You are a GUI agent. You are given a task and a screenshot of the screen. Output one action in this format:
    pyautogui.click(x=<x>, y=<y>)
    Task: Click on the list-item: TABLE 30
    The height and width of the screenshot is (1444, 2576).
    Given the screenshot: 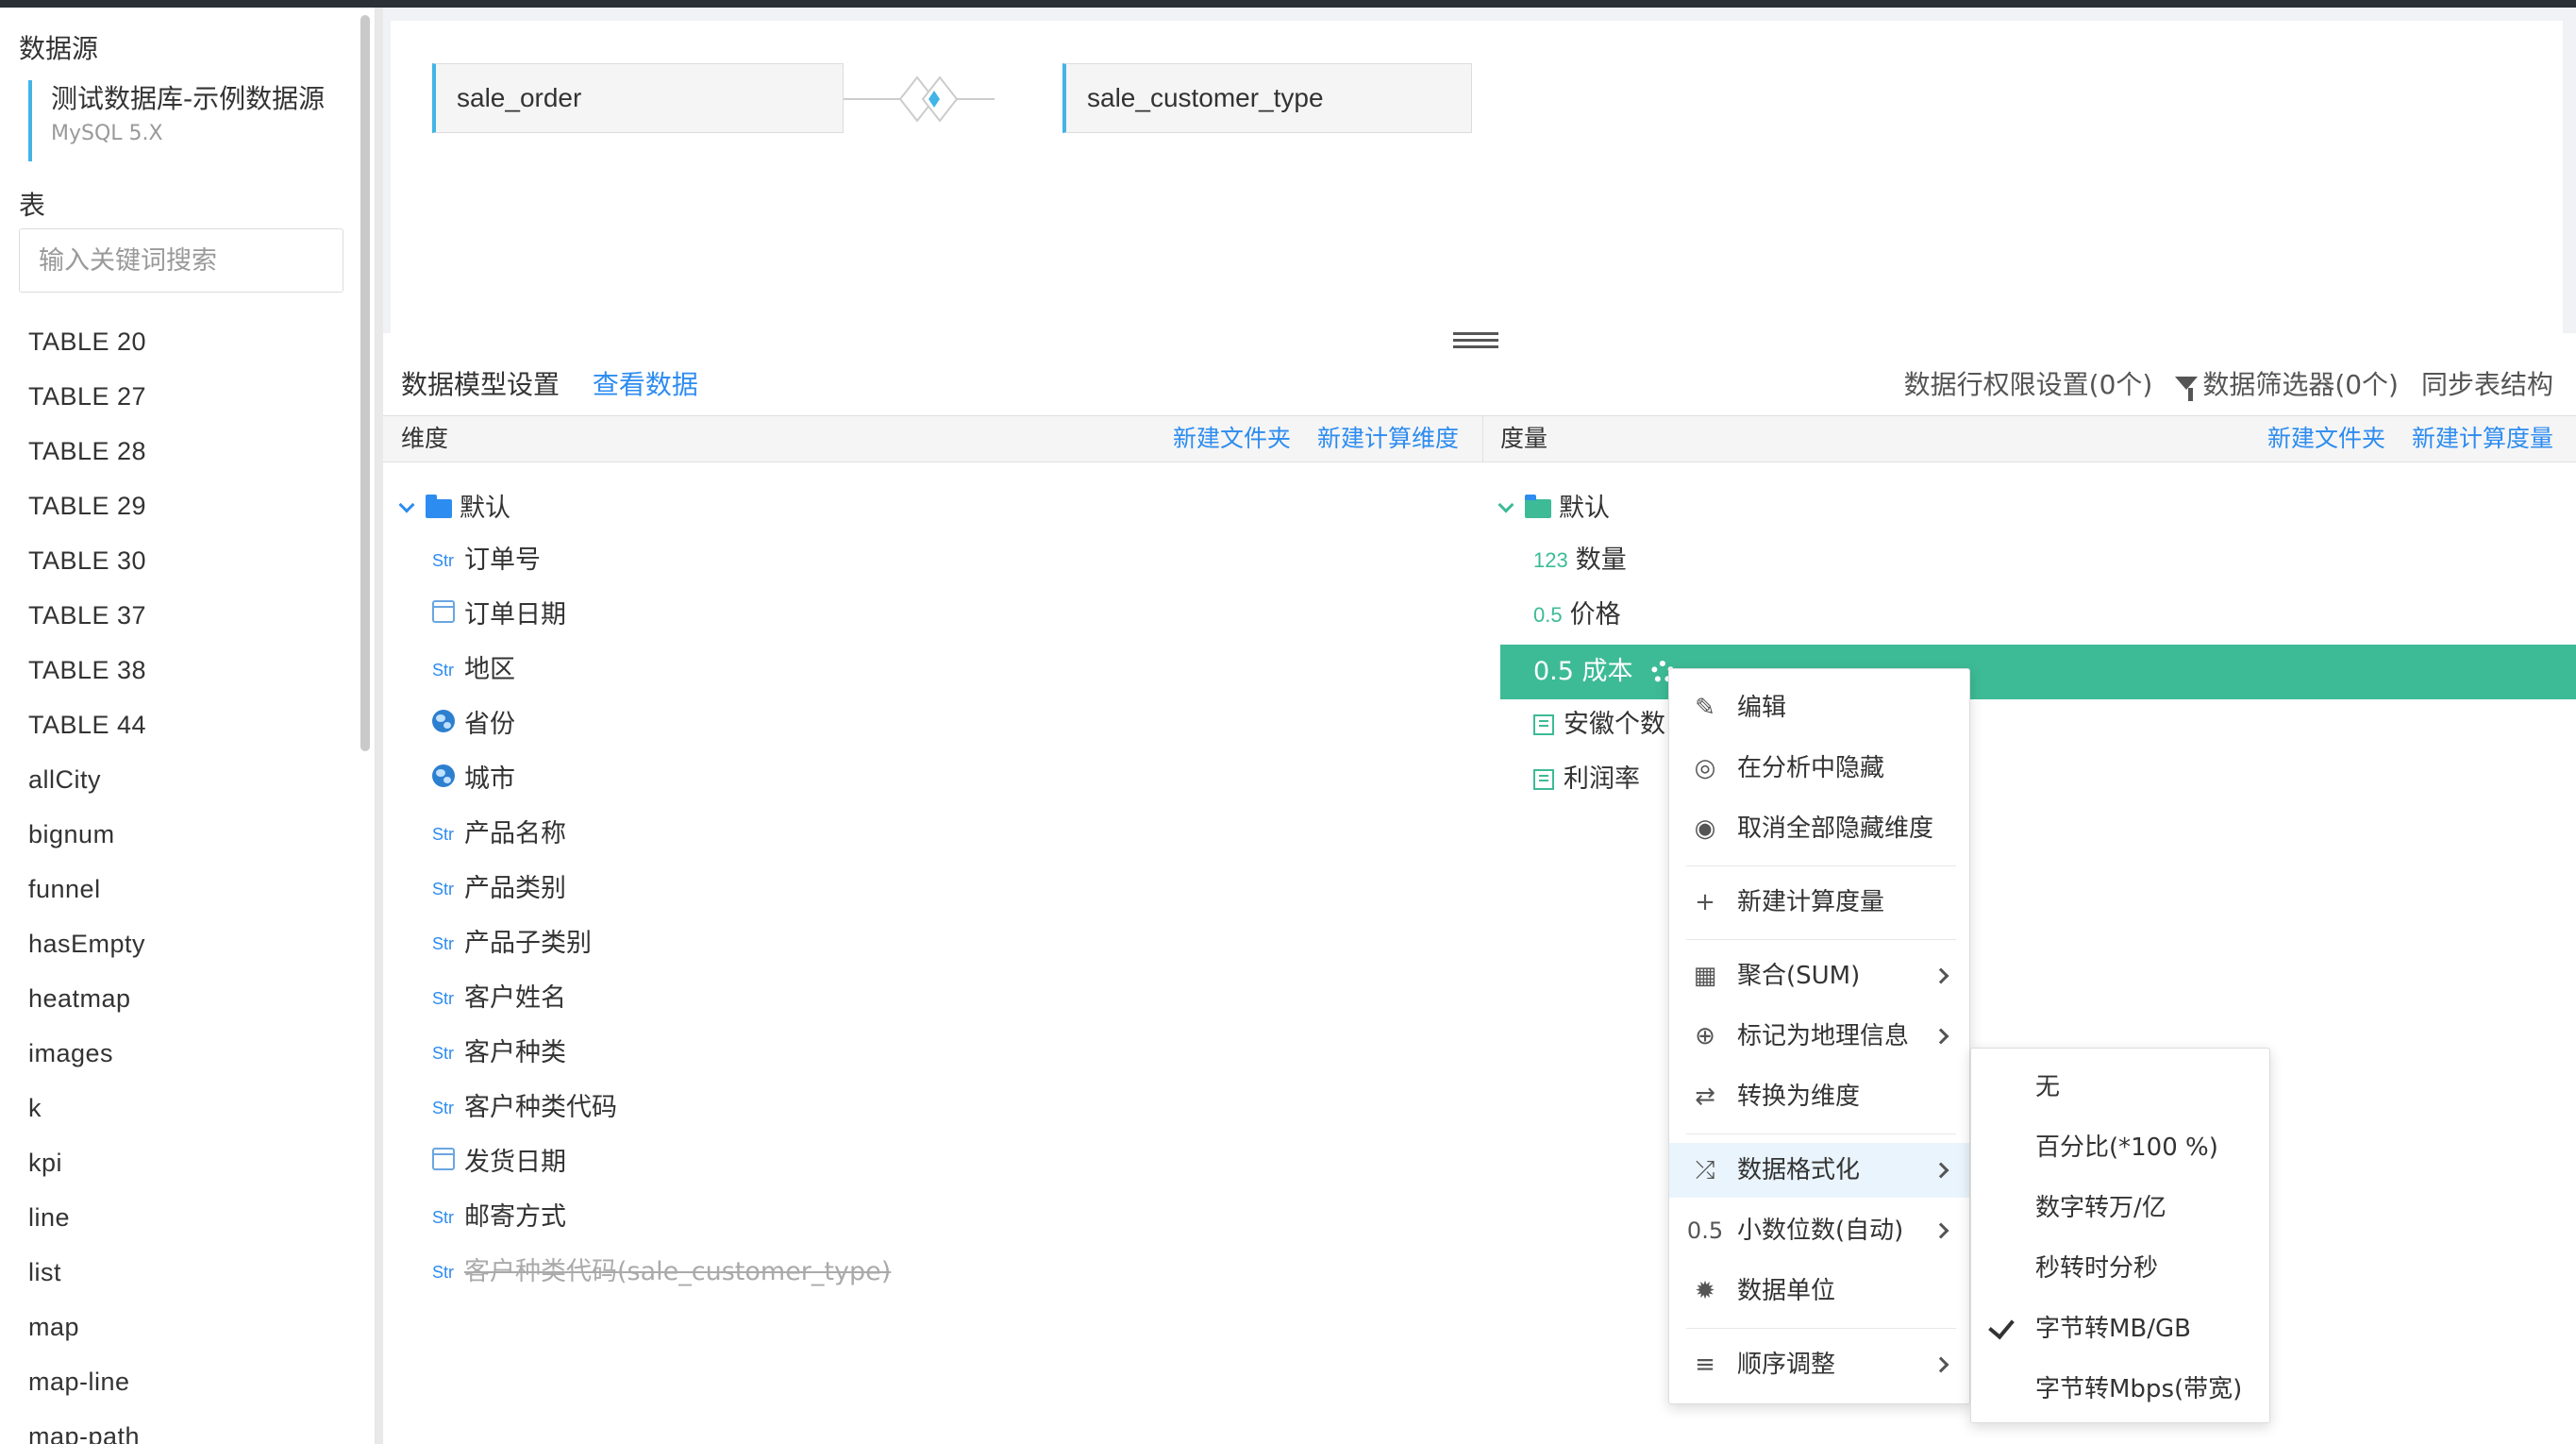 What is the action you would take?
    pyautogui.click(x=87, y=560)
    